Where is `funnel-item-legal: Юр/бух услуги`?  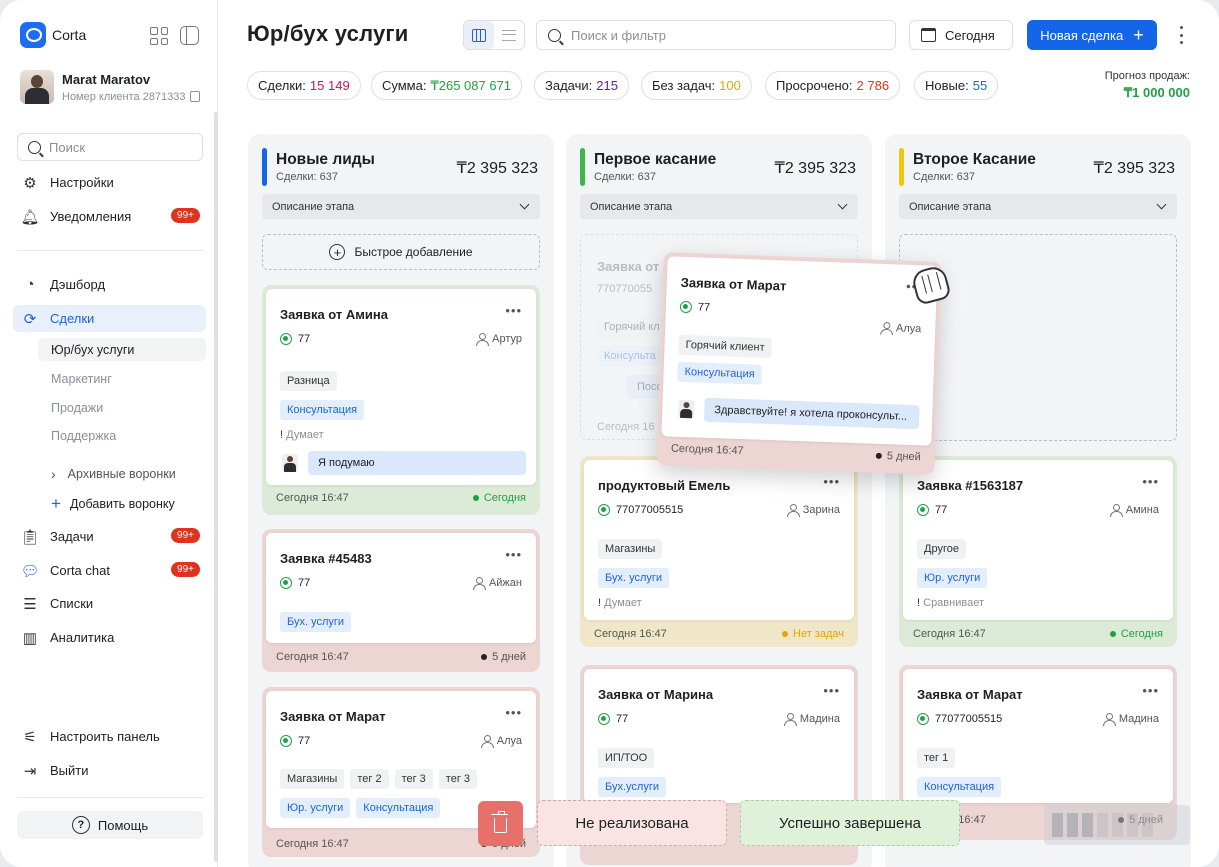
funnel-item-legal: Юр/бух услуги is located at coordinates (122, 349).